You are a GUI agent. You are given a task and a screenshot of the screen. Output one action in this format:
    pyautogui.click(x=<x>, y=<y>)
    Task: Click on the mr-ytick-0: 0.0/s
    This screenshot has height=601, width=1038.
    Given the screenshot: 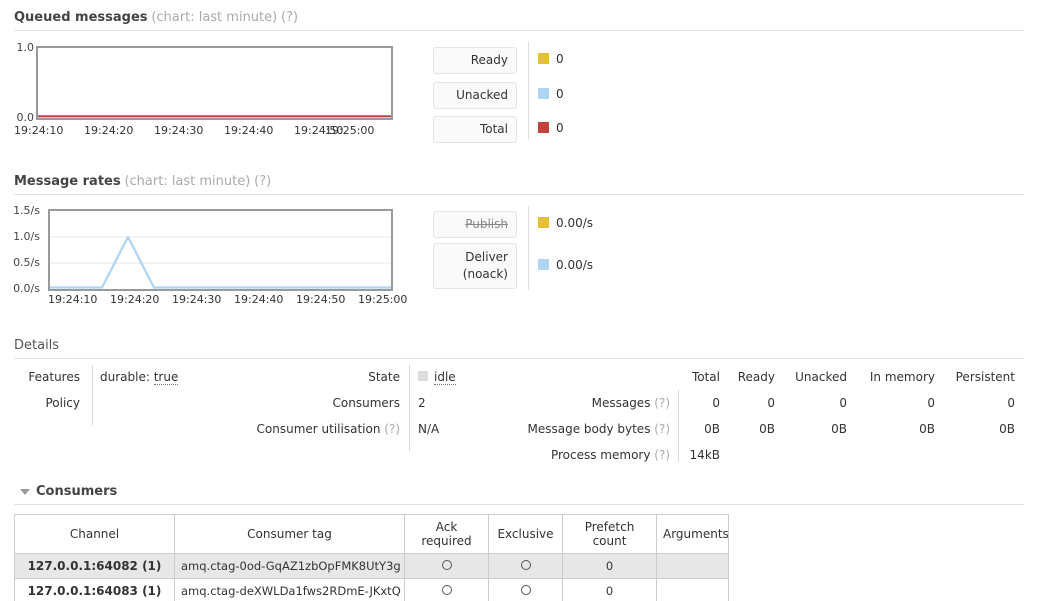 What is the action you would take?
    pyautogui.click(x=26, y=288)
    